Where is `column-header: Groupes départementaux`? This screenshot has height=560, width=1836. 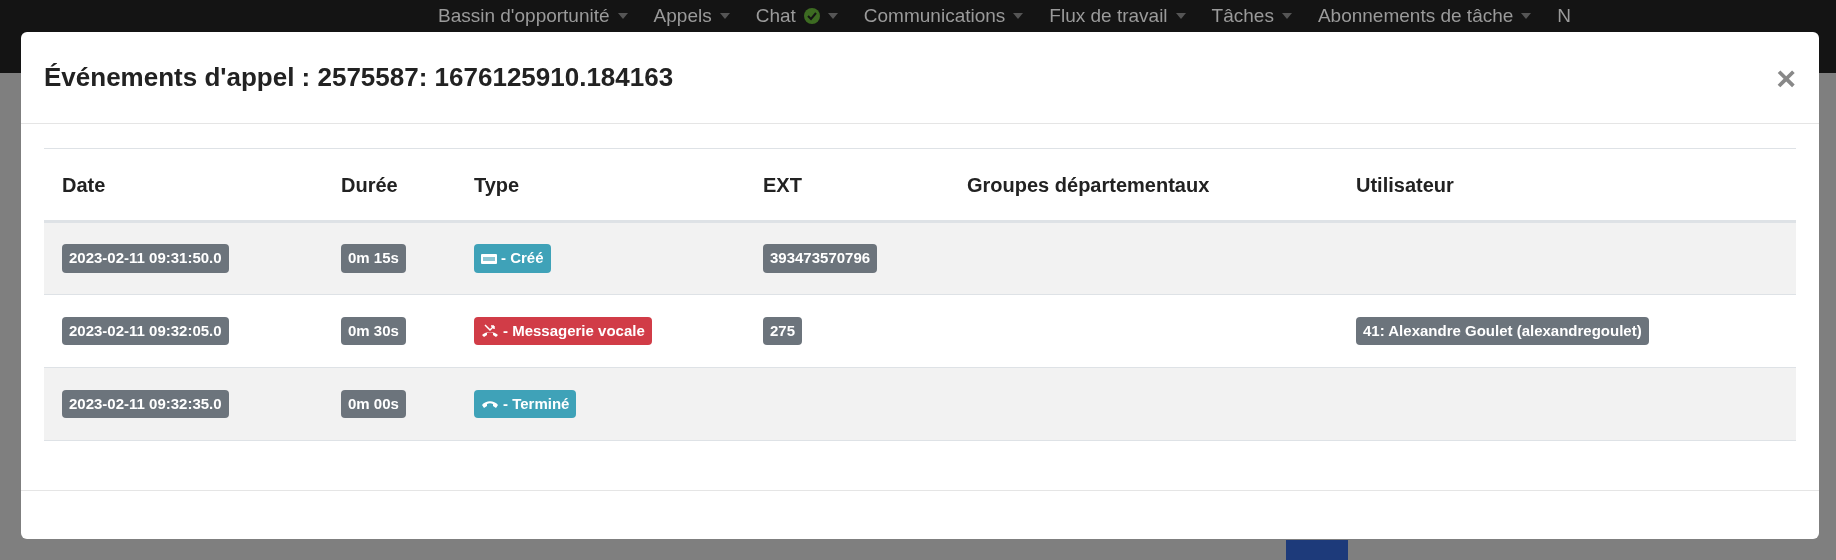 column-header: Groupes départementaux is located at coordinates (1143, 185).